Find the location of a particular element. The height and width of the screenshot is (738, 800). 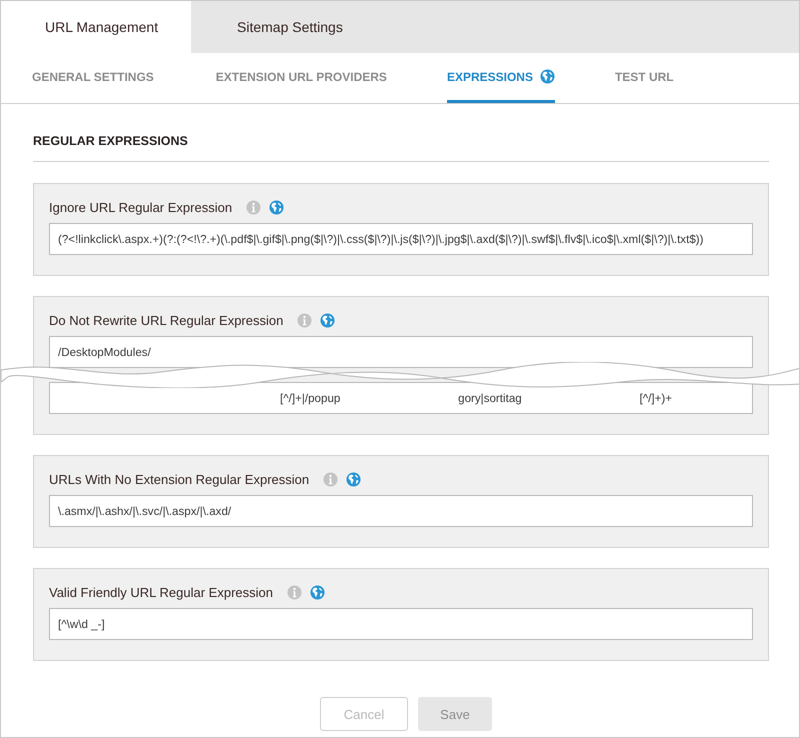

field-label: Ignore URL Regular Expression is located at coordinates (140, 207).